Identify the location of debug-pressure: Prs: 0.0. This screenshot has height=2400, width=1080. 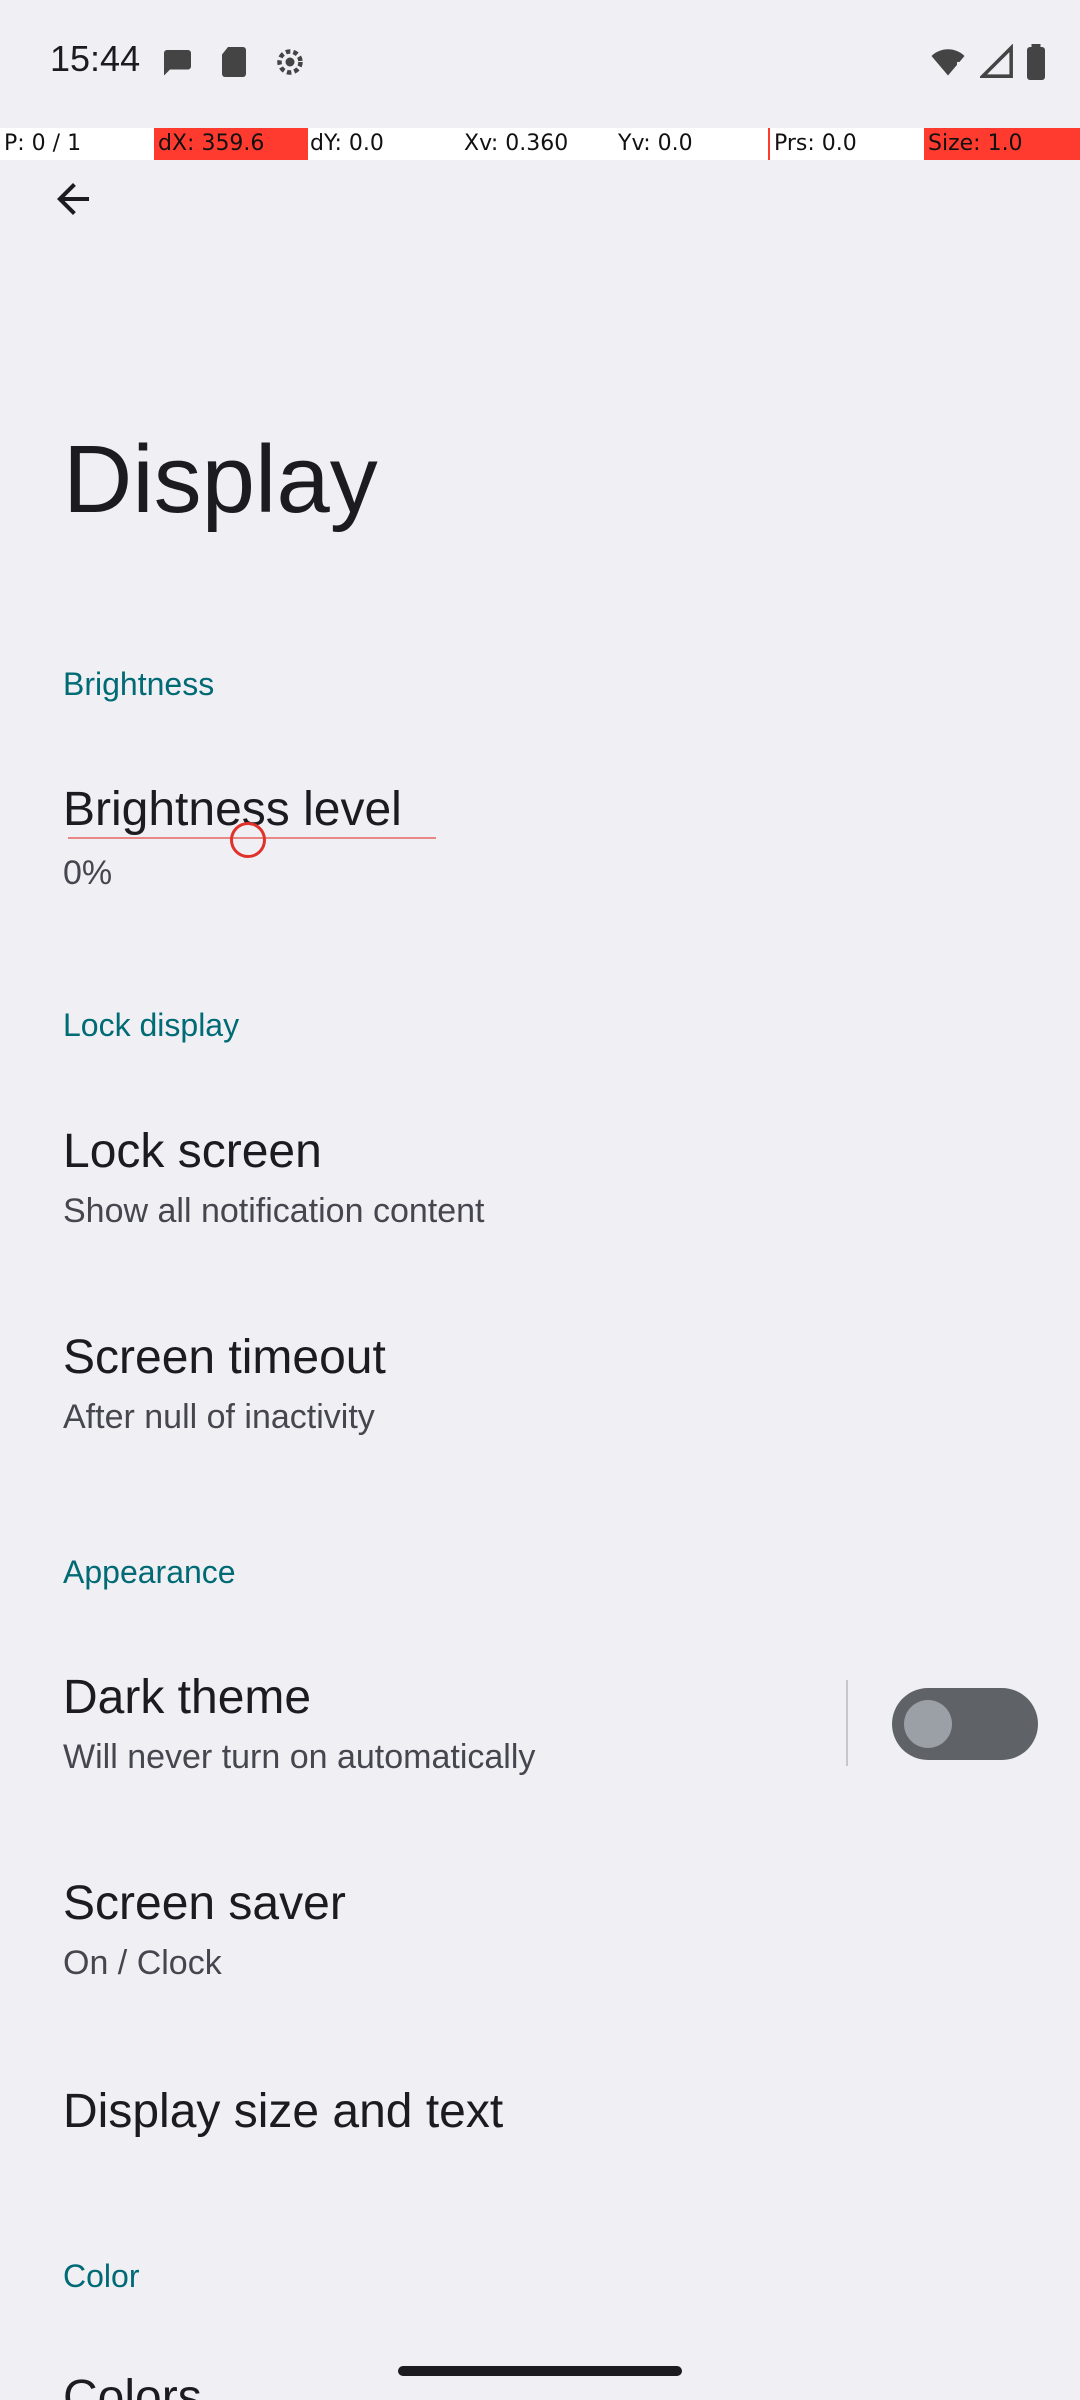
(846, 144).